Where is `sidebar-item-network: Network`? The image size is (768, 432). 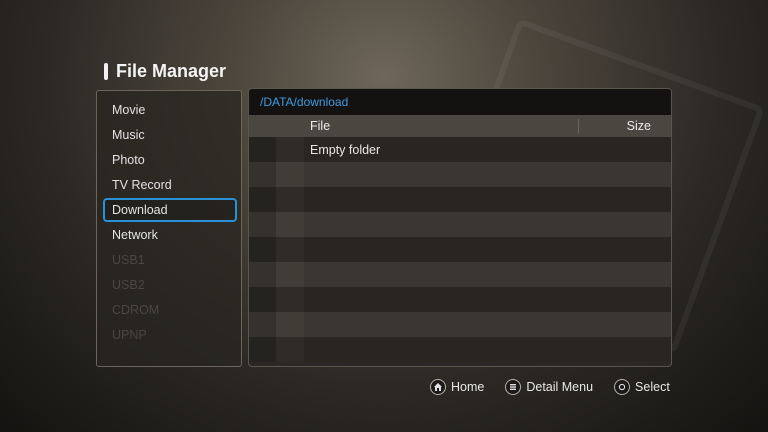
sidebar-item-network: Network is located at coordinates (170, 235).